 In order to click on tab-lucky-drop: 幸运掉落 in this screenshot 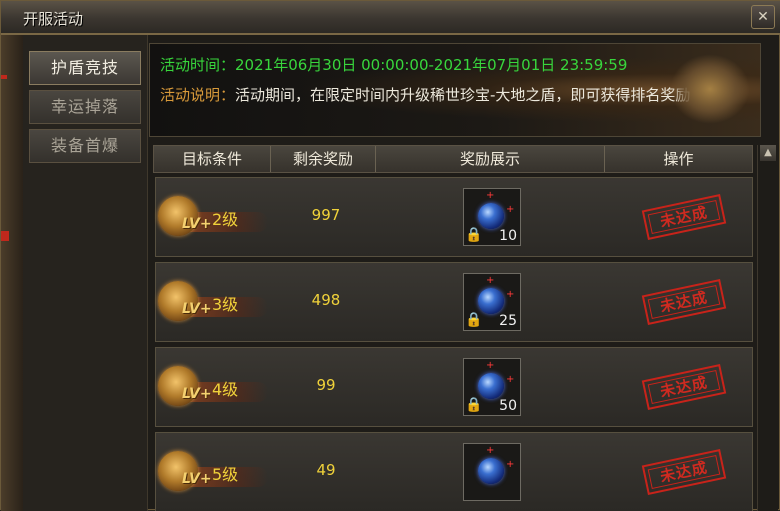, I will do `click(85, 107)`.